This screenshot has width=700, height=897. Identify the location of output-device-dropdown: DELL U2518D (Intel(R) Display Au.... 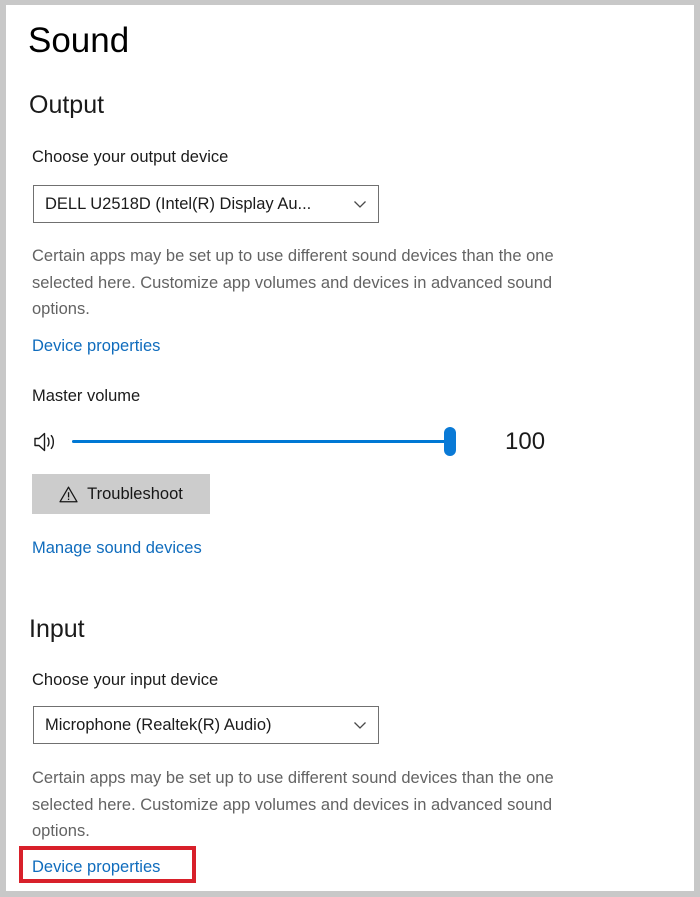
(206, 204).